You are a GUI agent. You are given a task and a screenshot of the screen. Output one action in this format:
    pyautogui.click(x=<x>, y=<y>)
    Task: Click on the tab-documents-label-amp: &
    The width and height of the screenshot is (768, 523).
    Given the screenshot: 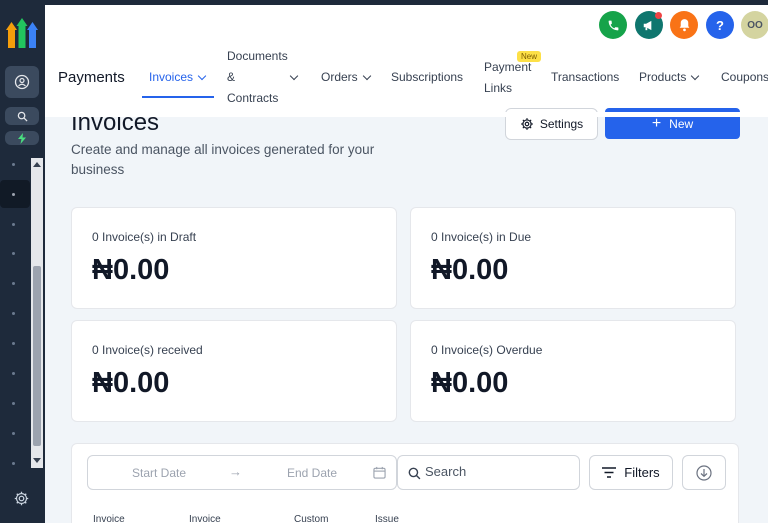 What is the action you would take?
    pyautogui.click(x=231, y=77)
    